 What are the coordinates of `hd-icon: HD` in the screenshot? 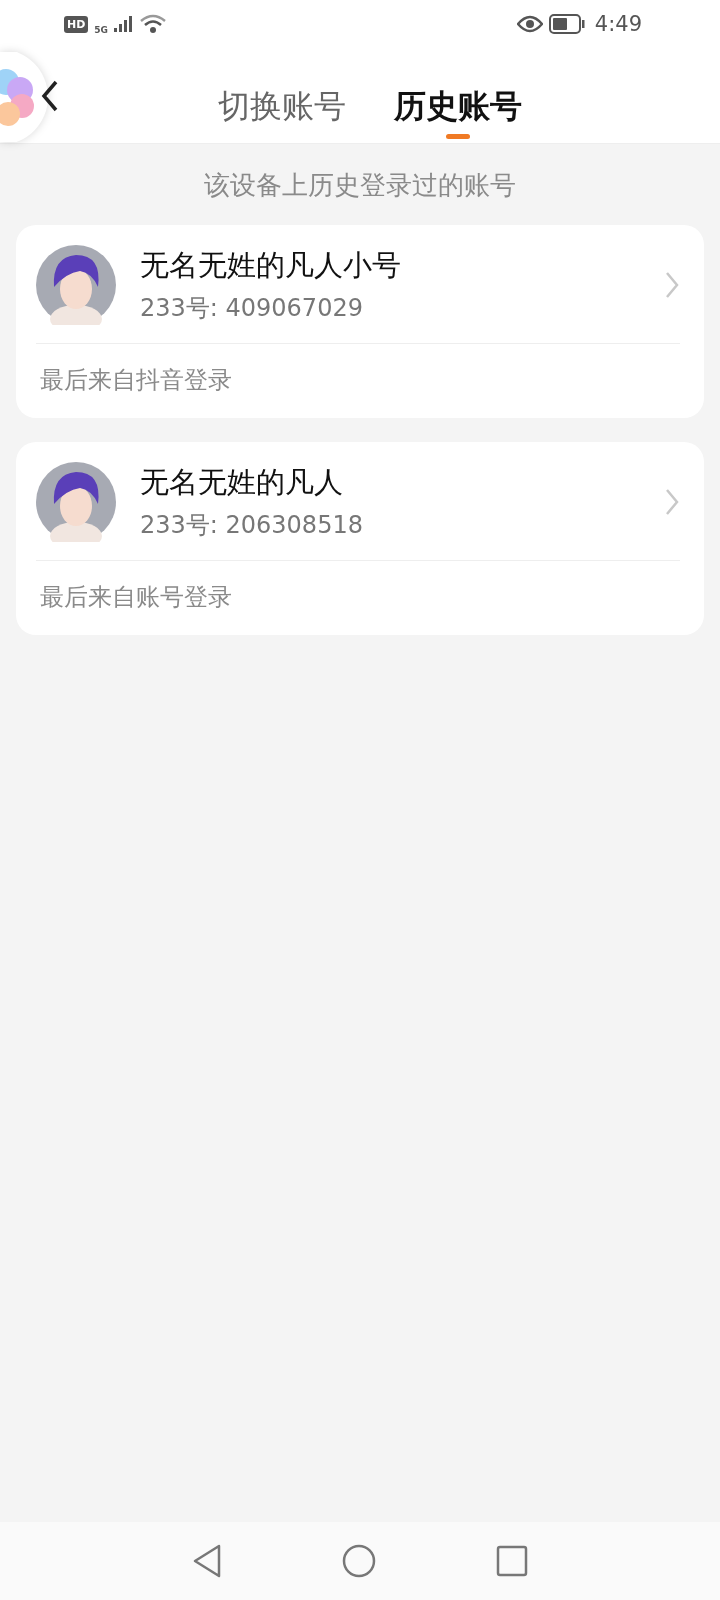 It's located at (76, 24).